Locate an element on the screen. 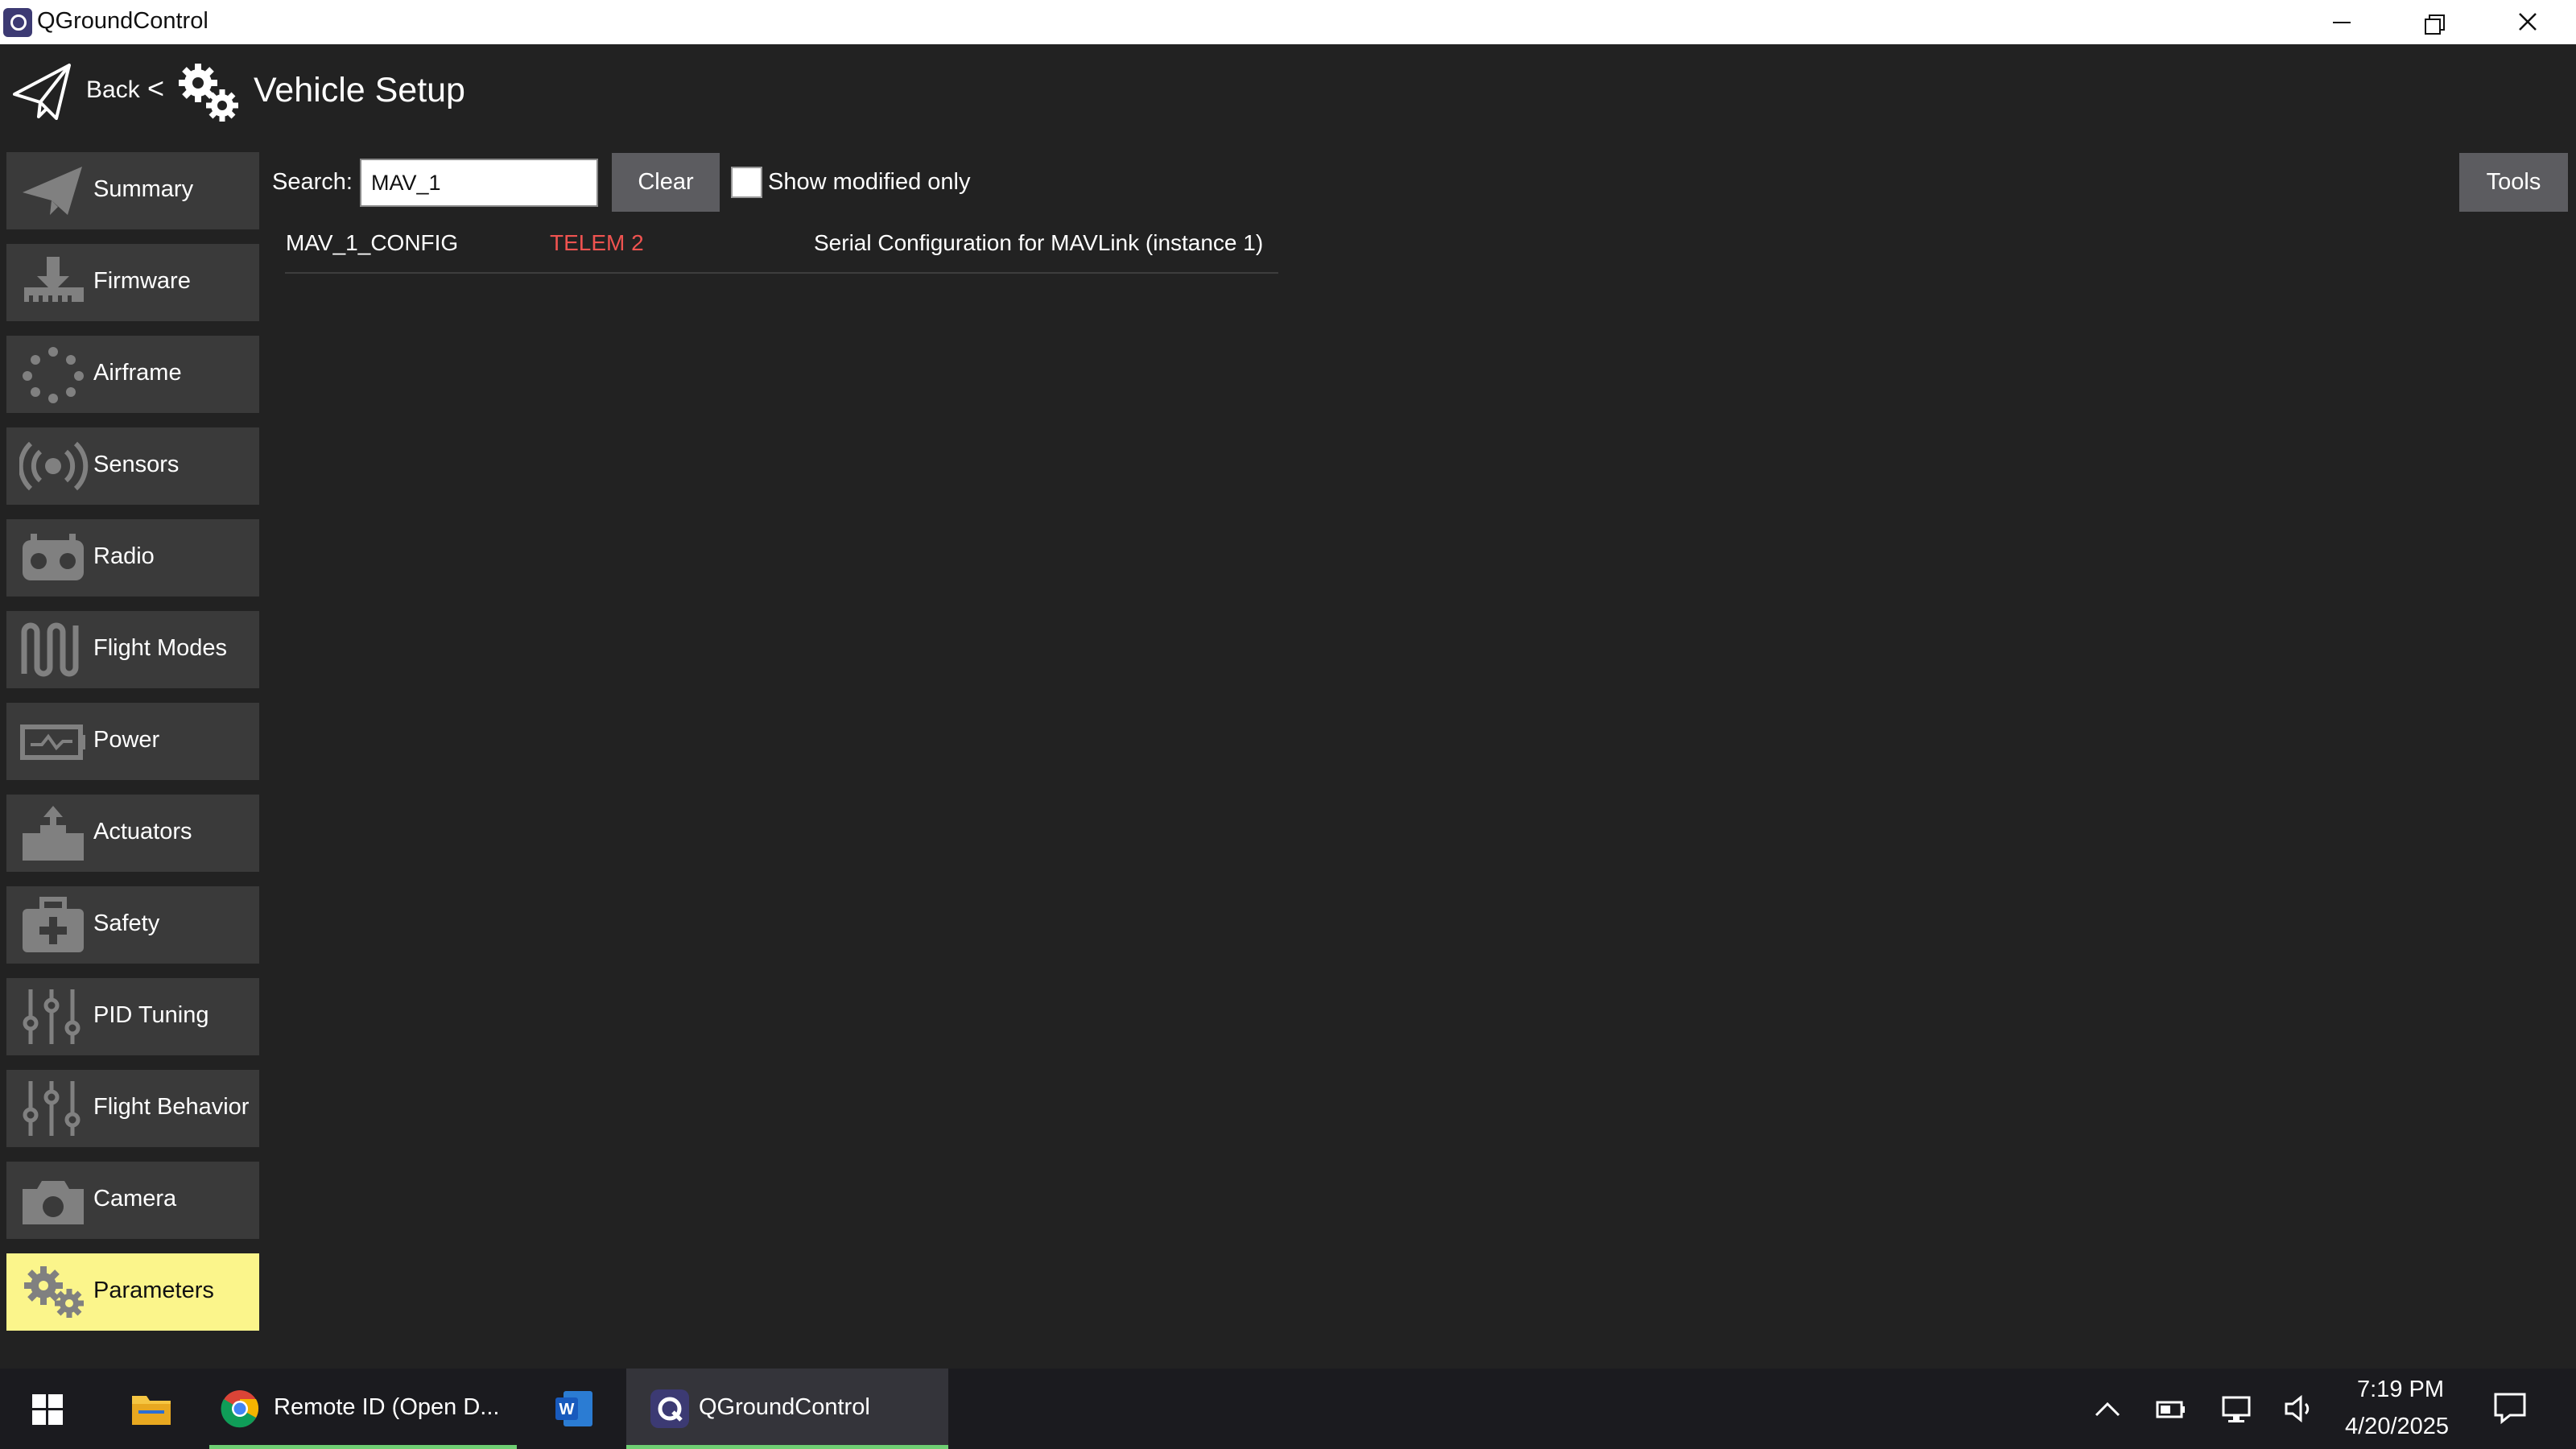  sidebar-item-label: PID Tuning is located at coordinates (151, 1015).